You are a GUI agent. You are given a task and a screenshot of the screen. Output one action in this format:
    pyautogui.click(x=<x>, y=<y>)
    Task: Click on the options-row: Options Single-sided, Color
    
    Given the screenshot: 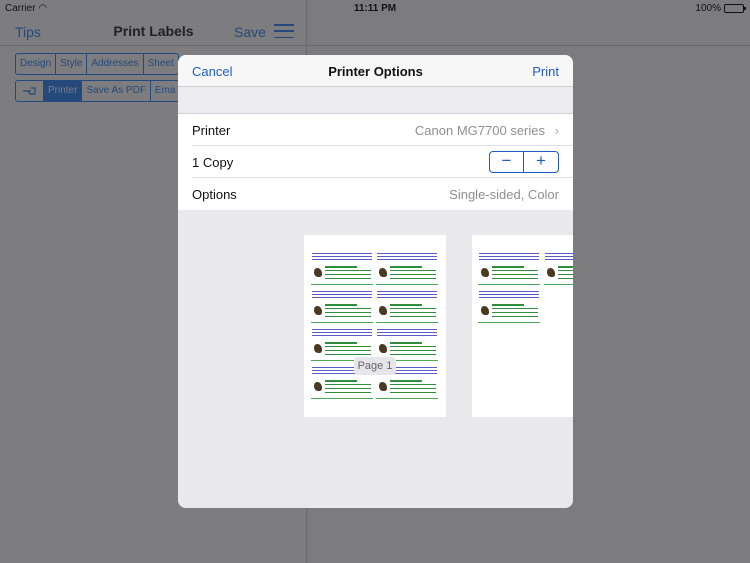 What is the action you would take?
    pyautogui.click(x=382, y=194)
    